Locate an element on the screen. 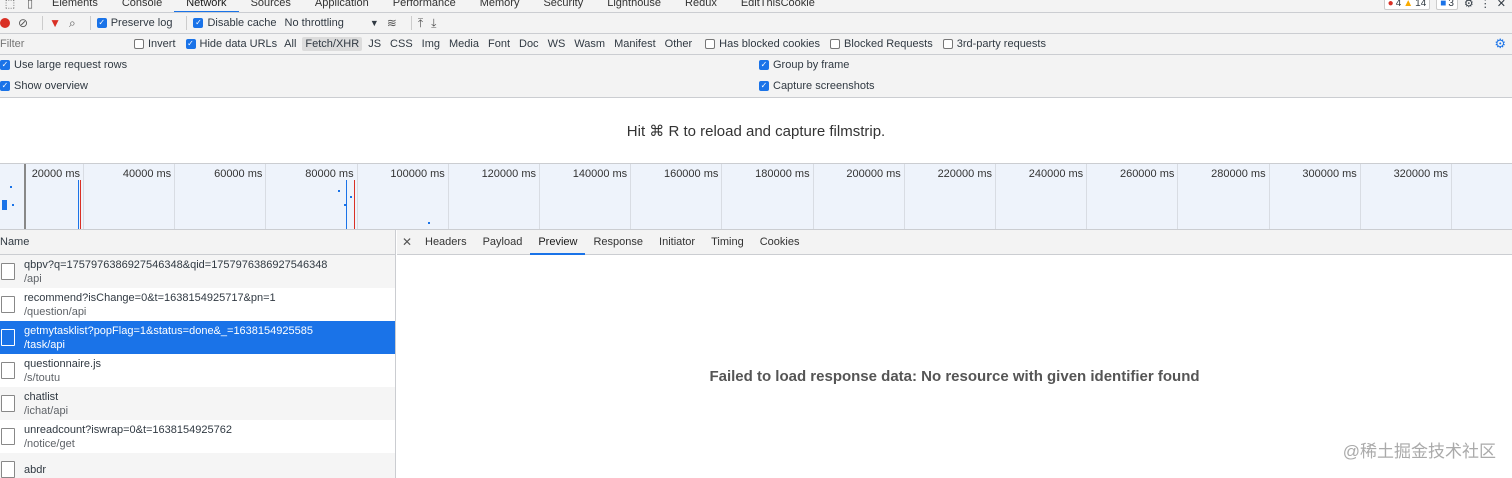 This screenshot has width=1512, height=478. tab-editthiscookie: EditThisCookie is located at coordinates (778, 6).